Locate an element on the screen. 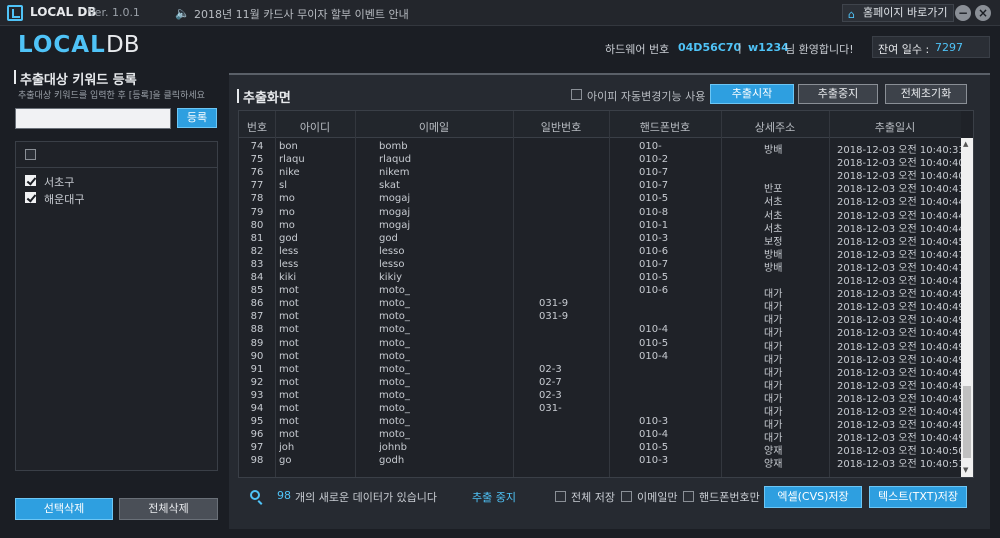 Image resolution: width=1000 pixels, height=538 pixels. close-button: × is located at coordinates (983, 13).